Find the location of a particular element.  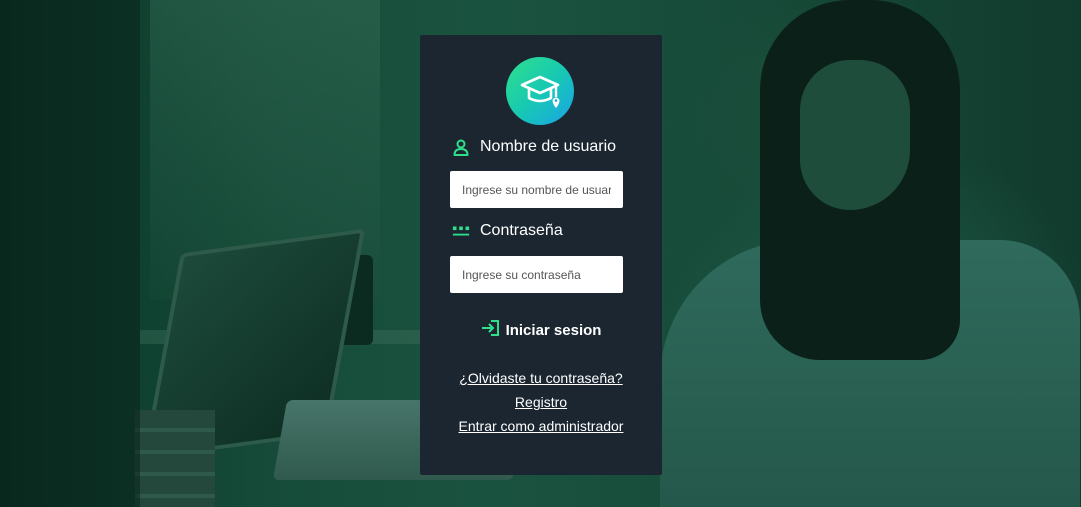

background-person-face is located at coordinates (855, 135).